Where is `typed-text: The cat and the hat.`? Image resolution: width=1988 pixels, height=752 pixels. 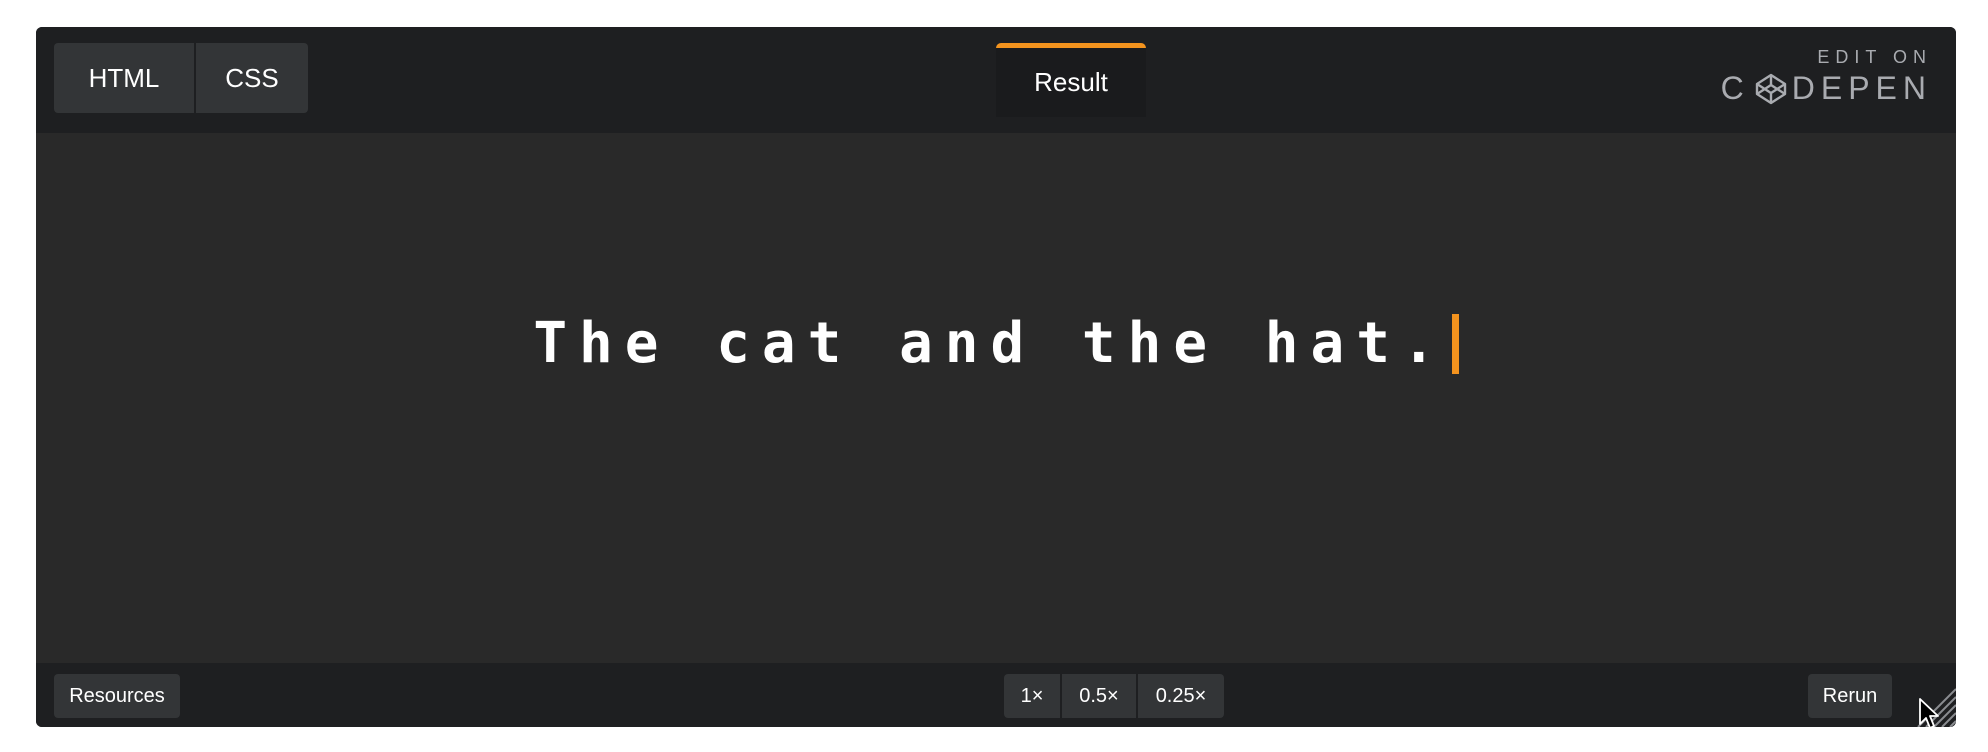 typed-text: The cat and the hat. is located at coordinates (990, 343).